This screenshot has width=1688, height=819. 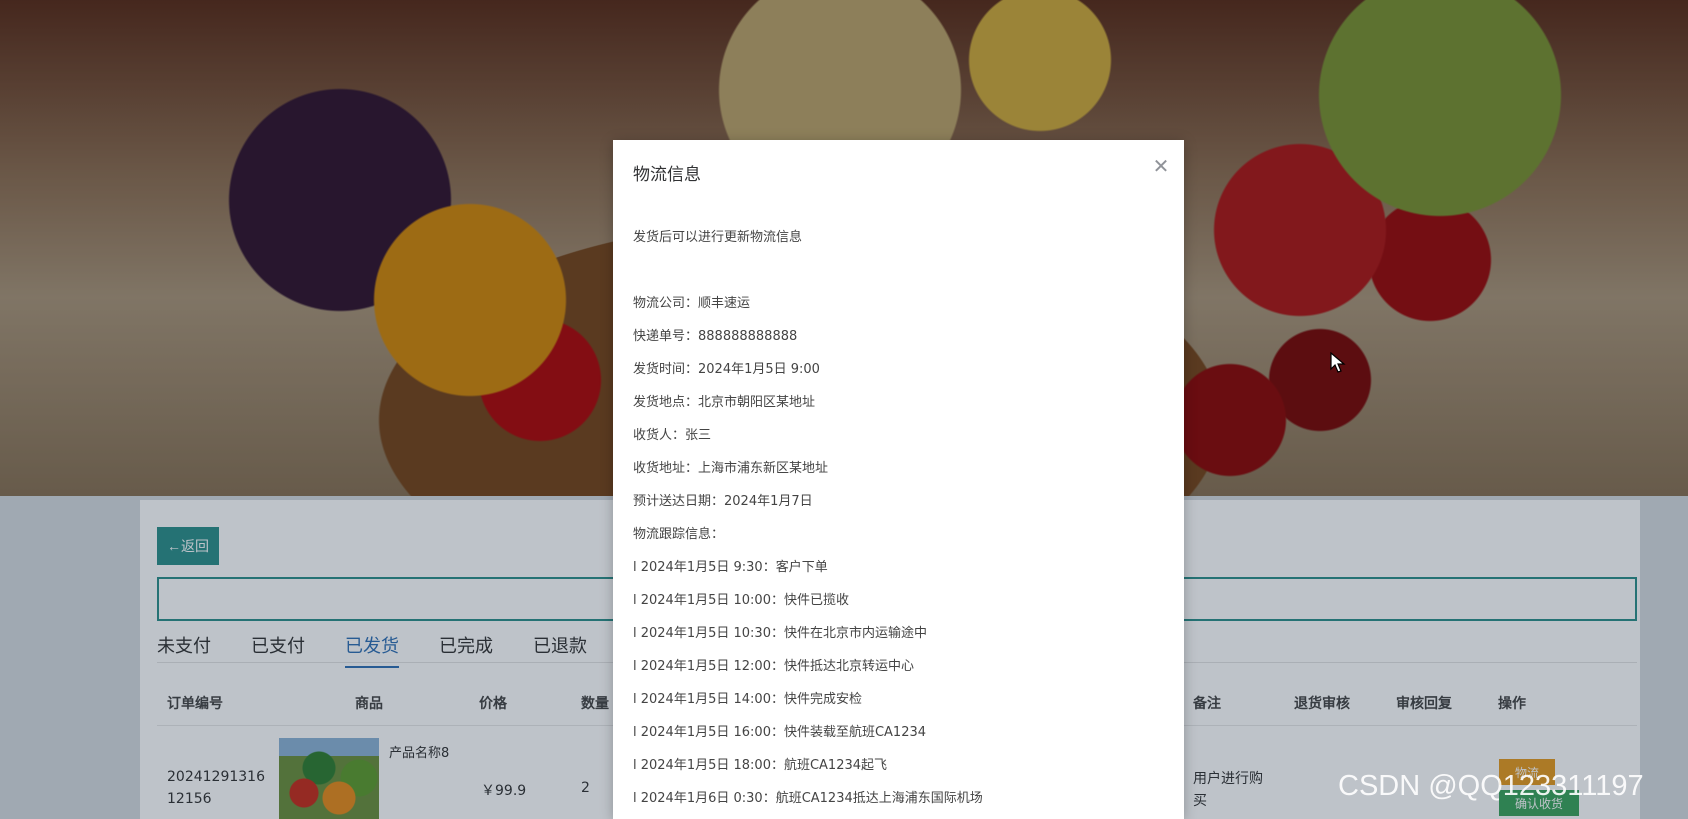 What do you see at coordinates (679, 534) in the screenshot?
I see `tracking-header: 物流跟踪信息：` at bounding box center [679, 534].